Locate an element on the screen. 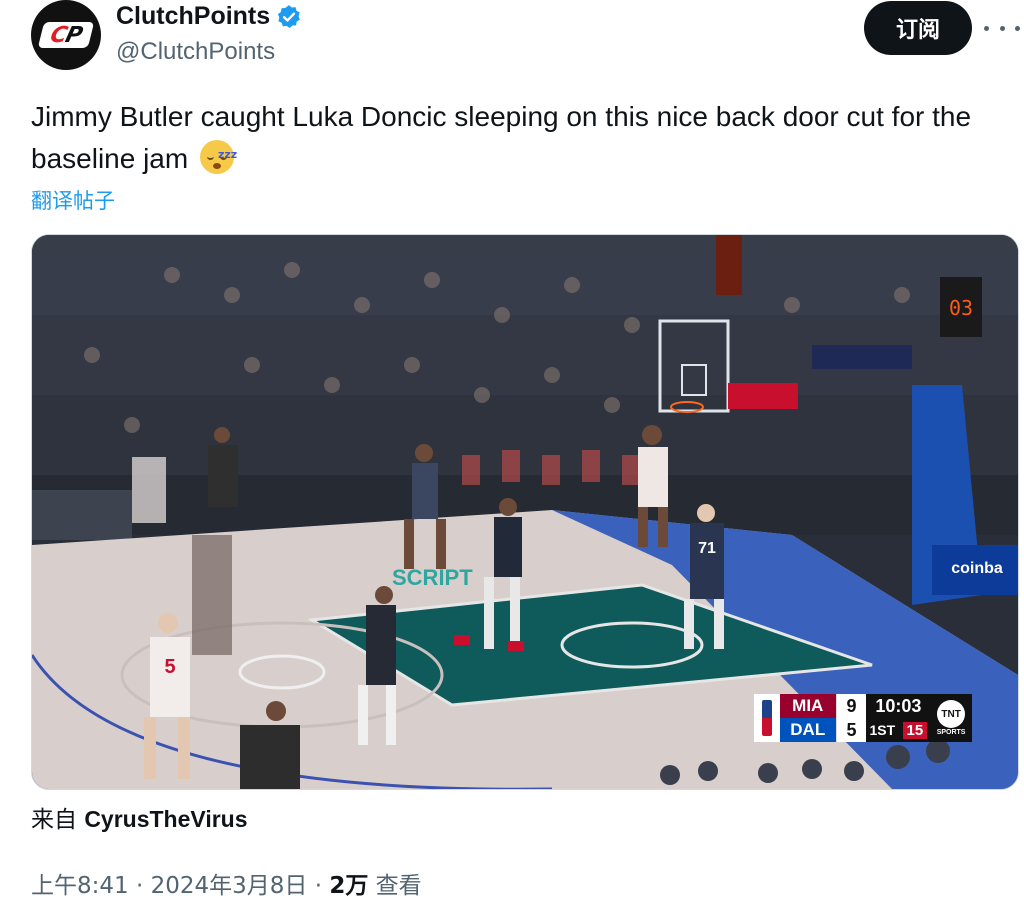 The height and width of the screenshot is (909, 1024). game-clock: 10:03 is located at coordinates (898, 705).